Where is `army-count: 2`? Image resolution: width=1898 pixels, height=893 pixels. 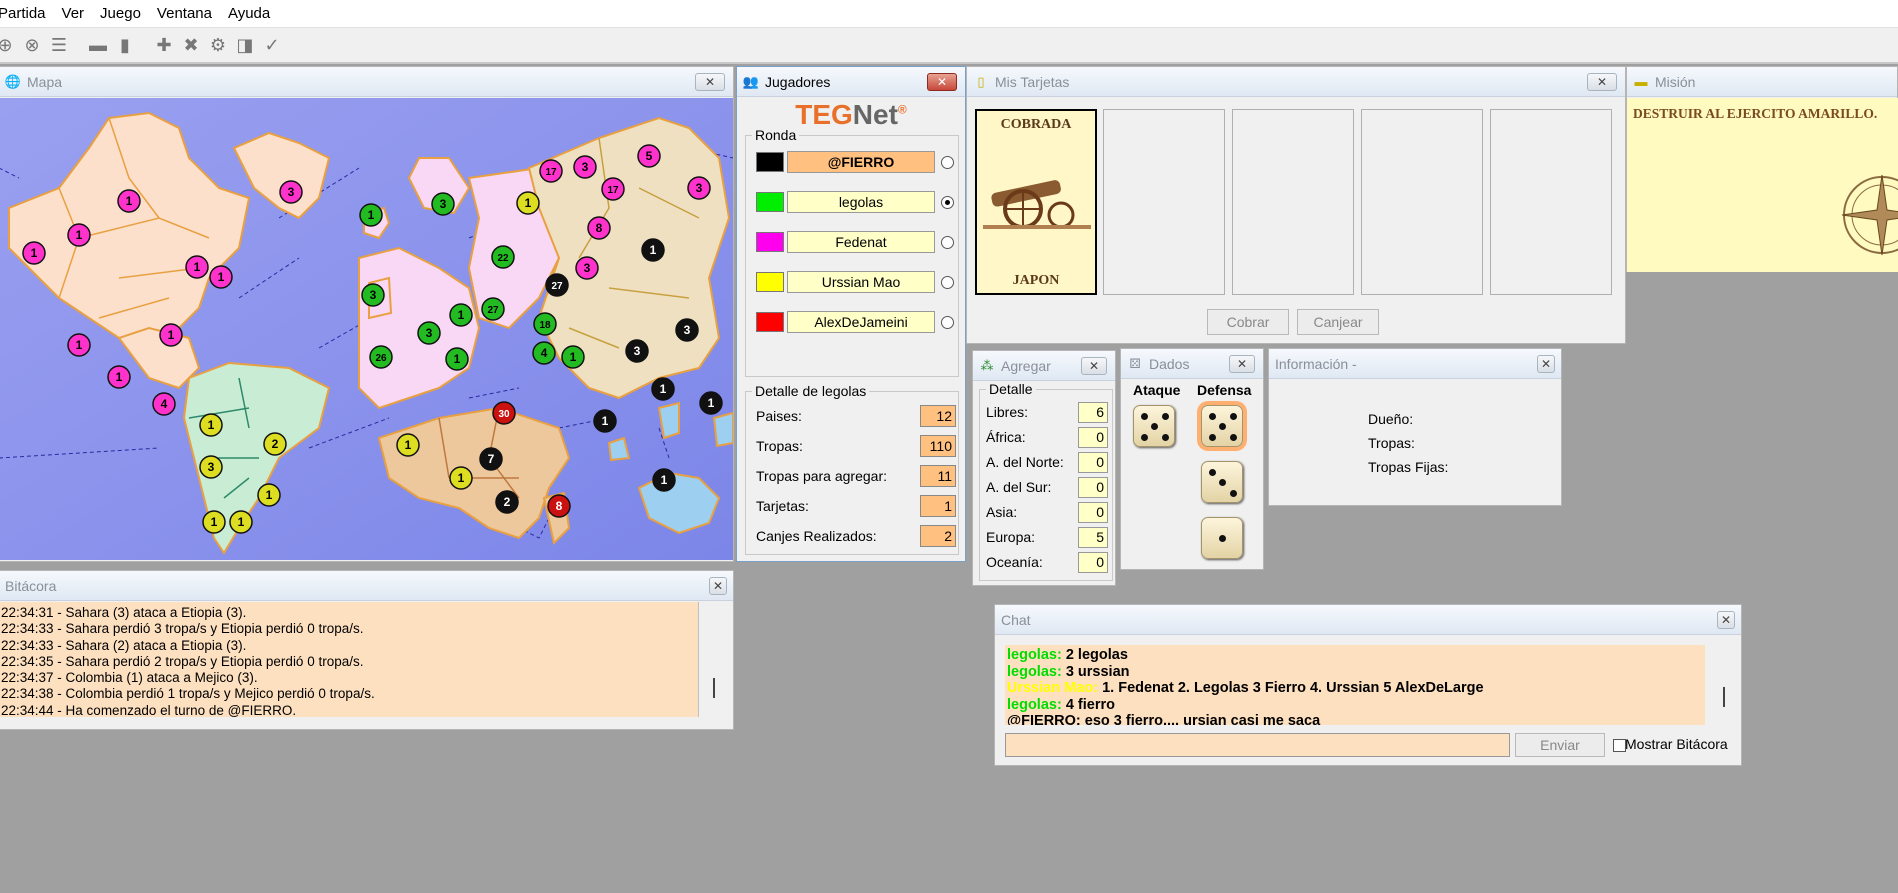
army-count: 2 is located at coordinates (507, 502).